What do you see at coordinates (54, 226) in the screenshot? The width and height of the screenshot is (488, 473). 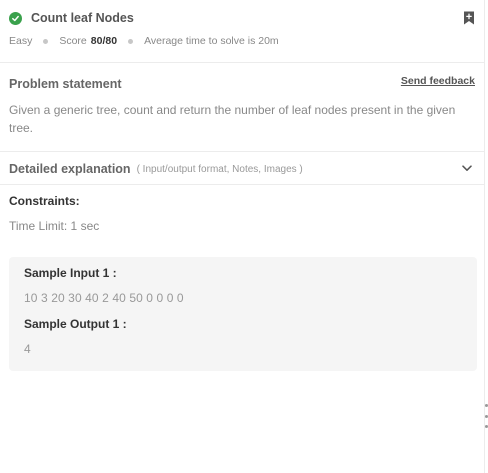 I see `time-limit: Time Limit: 1 sec` at bounding box center [54, 226].